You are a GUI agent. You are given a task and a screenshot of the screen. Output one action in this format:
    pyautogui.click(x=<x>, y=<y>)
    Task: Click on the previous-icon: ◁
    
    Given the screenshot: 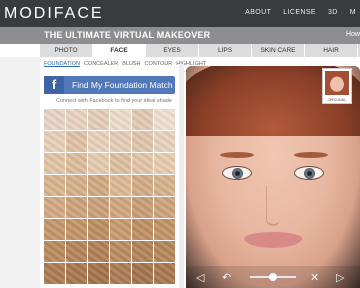 What is the action you would take?
    pyautogui.click(x=200, y=277)
    